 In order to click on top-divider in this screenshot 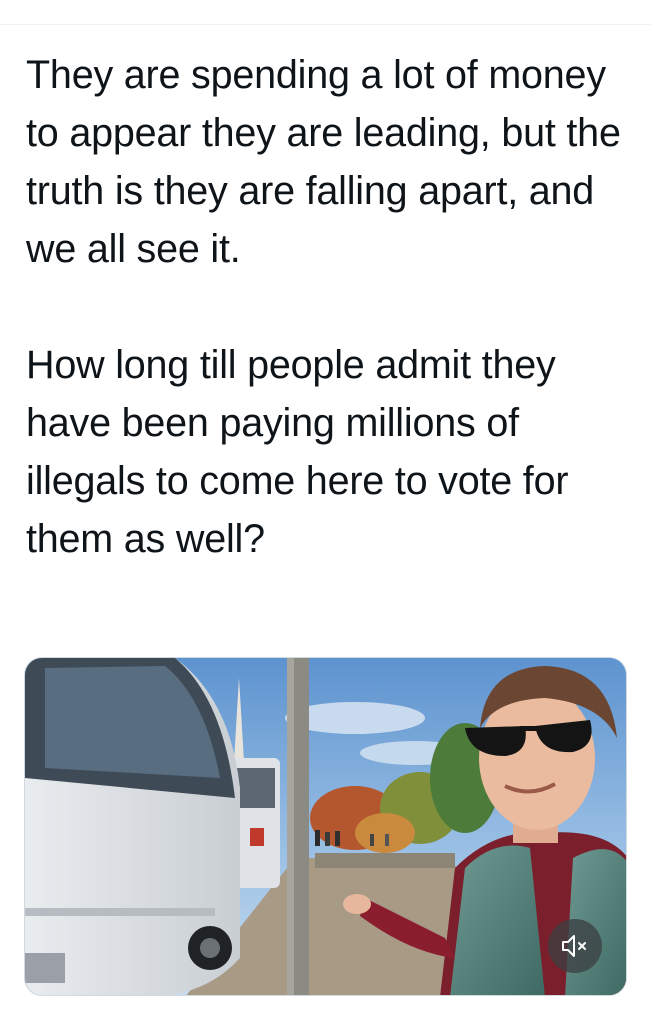, I will do `click(325, 24)`.